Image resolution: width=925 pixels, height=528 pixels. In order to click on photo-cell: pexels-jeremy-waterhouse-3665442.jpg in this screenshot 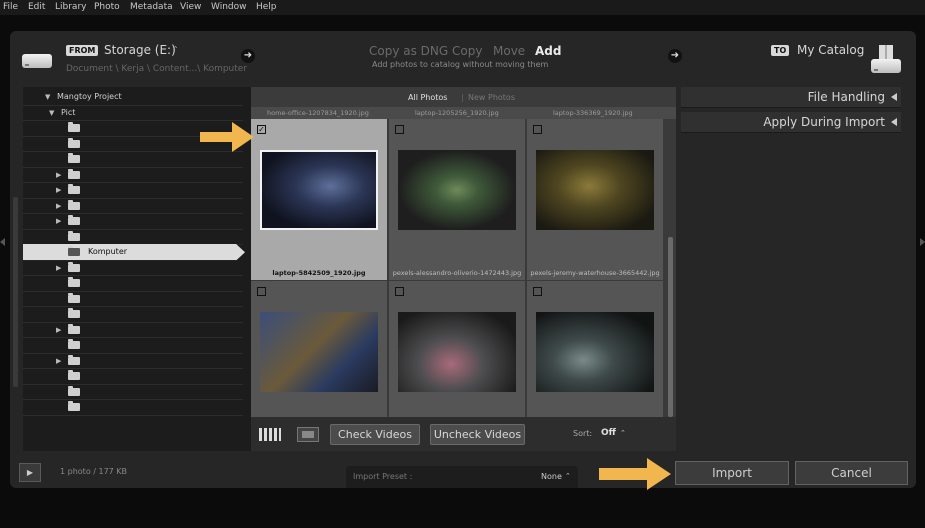, I will do `click(595, 199)`.